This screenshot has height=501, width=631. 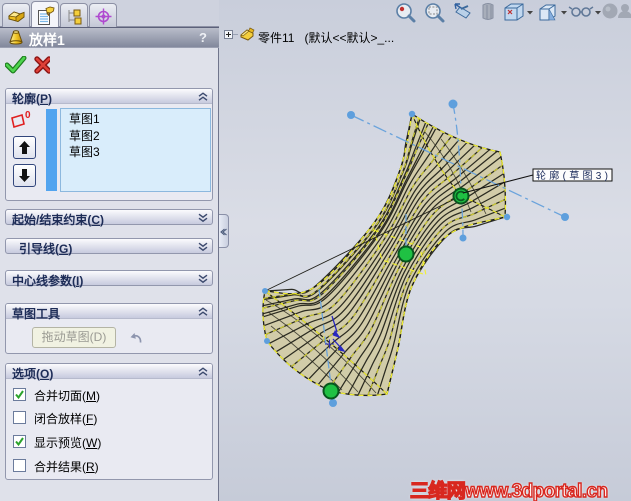 What do you see at coordinates (28, 115) in the screenshot?
I see `svg-text: 0` at bounding box center [28, 115].